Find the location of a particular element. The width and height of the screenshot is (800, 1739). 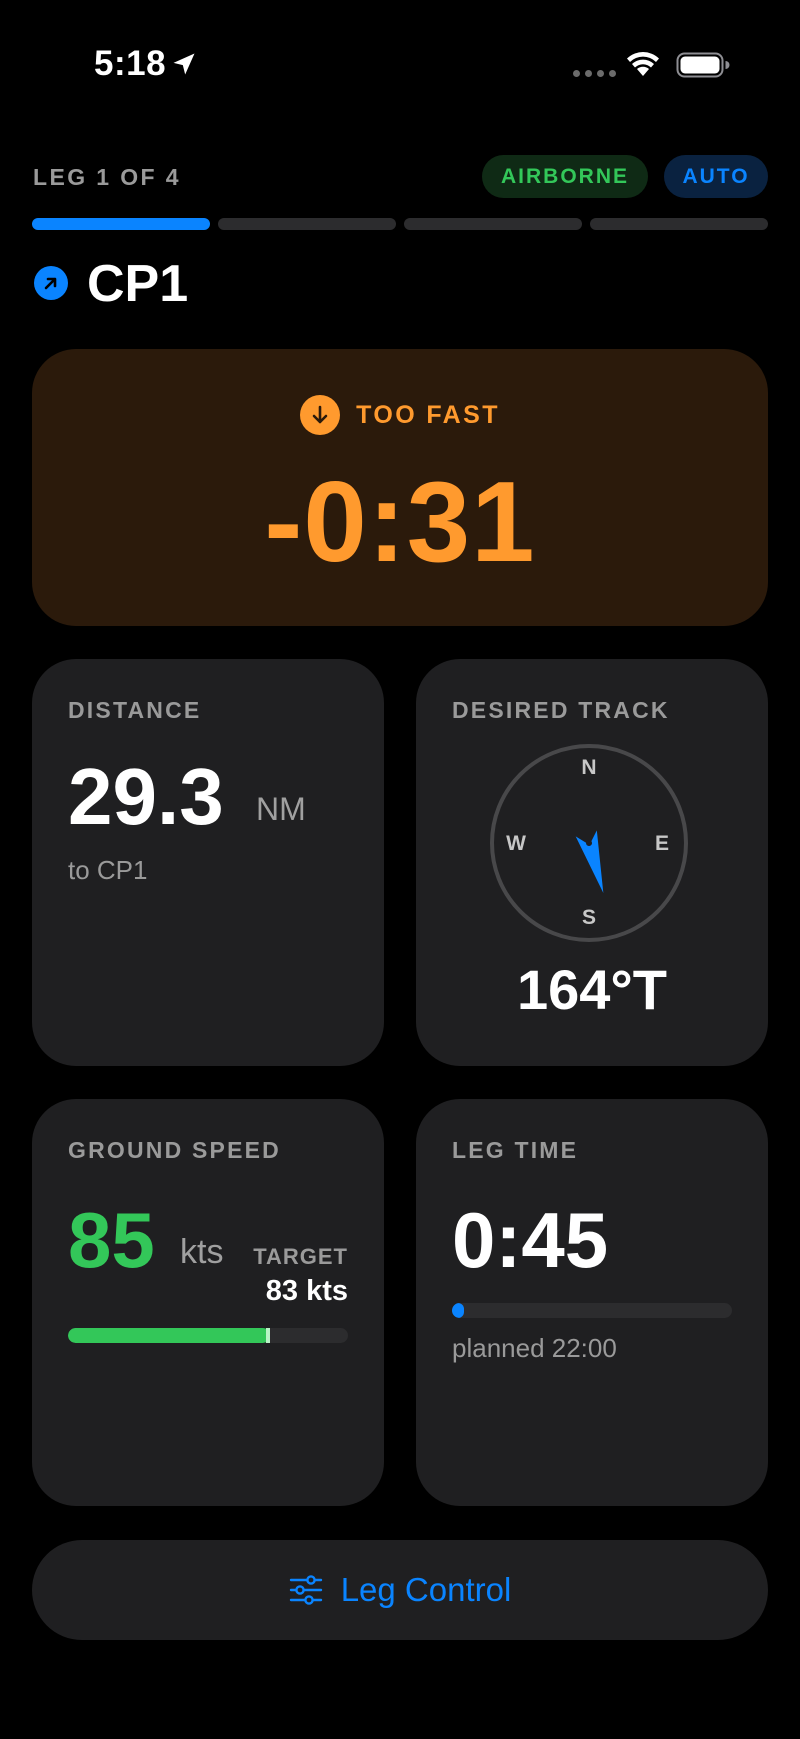

leg-time-value: 0:45 is located at coordinates (530, 1240).